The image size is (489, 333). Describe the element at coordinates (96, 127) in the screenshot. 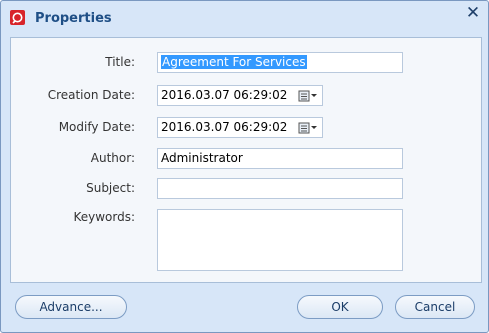

I see `modify-date-label: Modify Date:` at that location.